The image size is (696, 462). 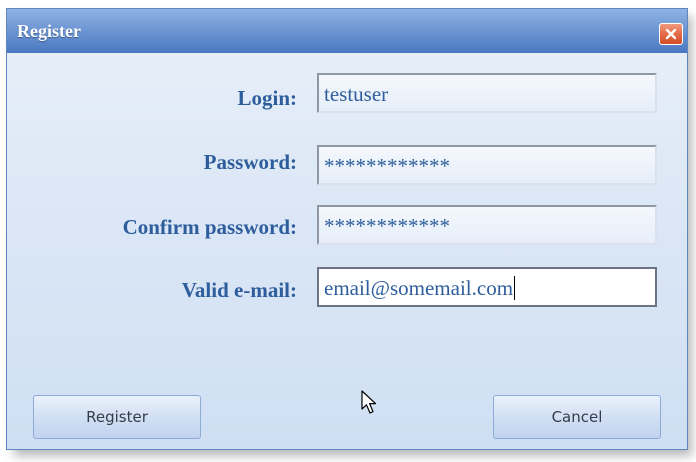 I want to click on confirm-password-field: ************, so click(x=487, y=225).